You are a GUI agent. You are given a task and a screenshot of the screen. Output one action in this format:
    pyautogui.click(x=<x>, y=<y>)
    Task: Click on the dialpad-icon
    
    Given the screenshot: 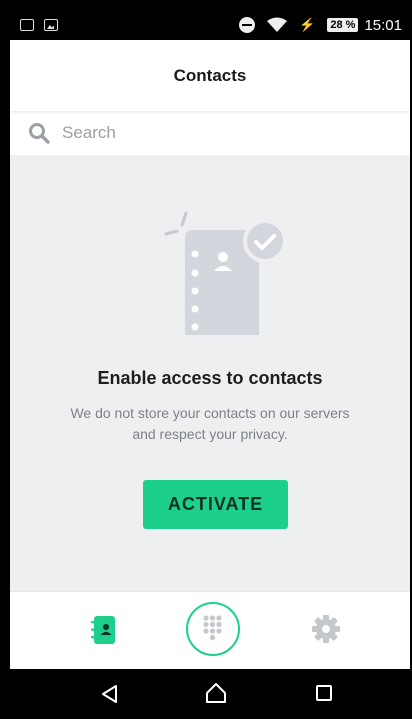 What is the action you would take?
    pyautogui.click(x=212, y=628)
    